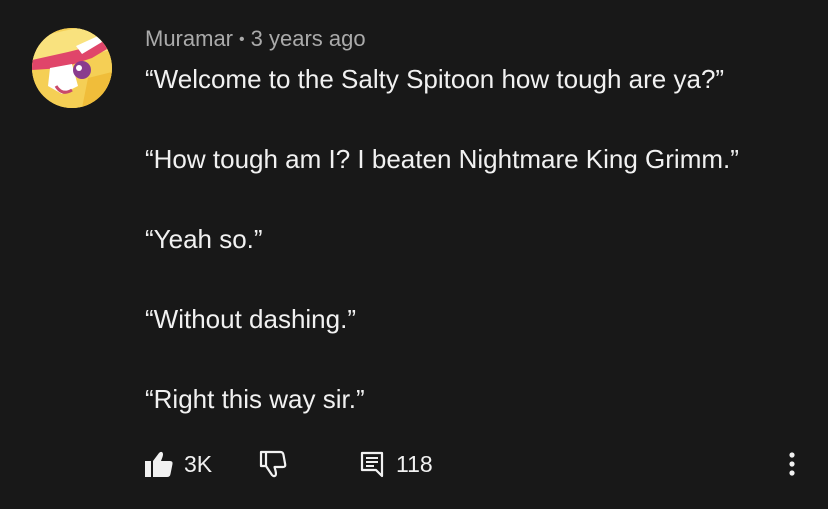 Image resolution: width=828 pixels, height=509 pixels. Describe the element at coordinates (372, 464) in the screenshot. I see `comment-icon` at that location.